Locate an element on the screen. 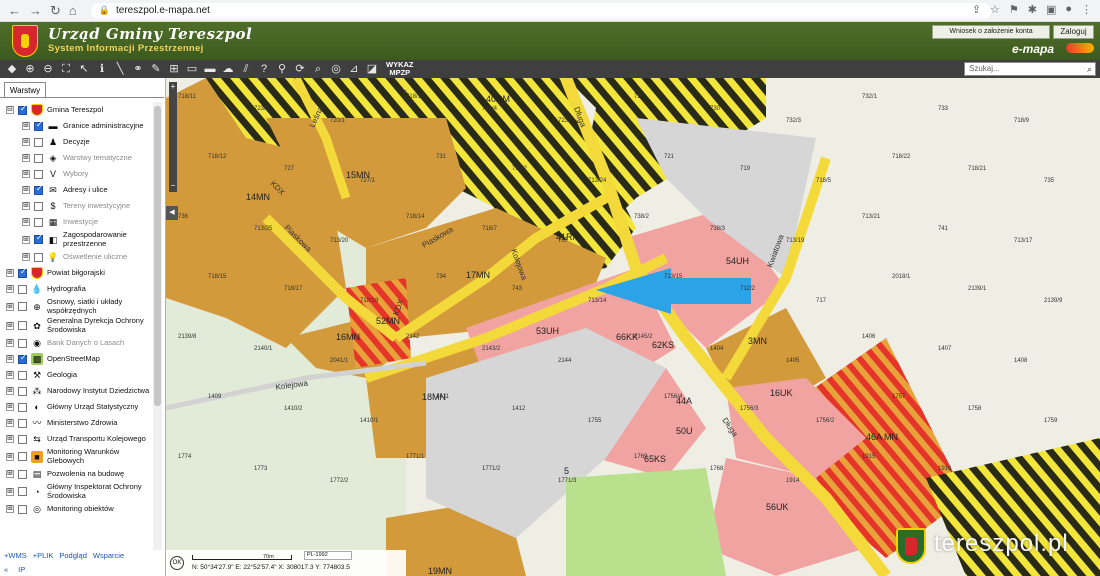 The image size is (1100, 576). layer-row: ⊞ ◈ Warstwy tematyczne is located at coordinates (76, 158).